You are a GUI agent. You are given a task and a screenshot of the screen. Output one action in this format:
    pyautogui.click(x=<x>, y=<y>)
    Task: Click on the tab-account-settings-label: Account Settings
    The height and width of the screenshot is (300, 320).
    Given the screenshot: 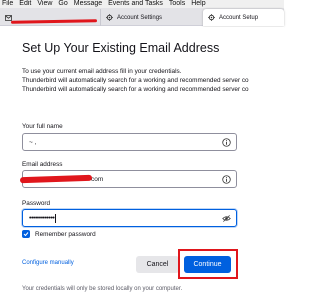 What is the action you would take?
    pyautogui.click(x=140, y=17)
    